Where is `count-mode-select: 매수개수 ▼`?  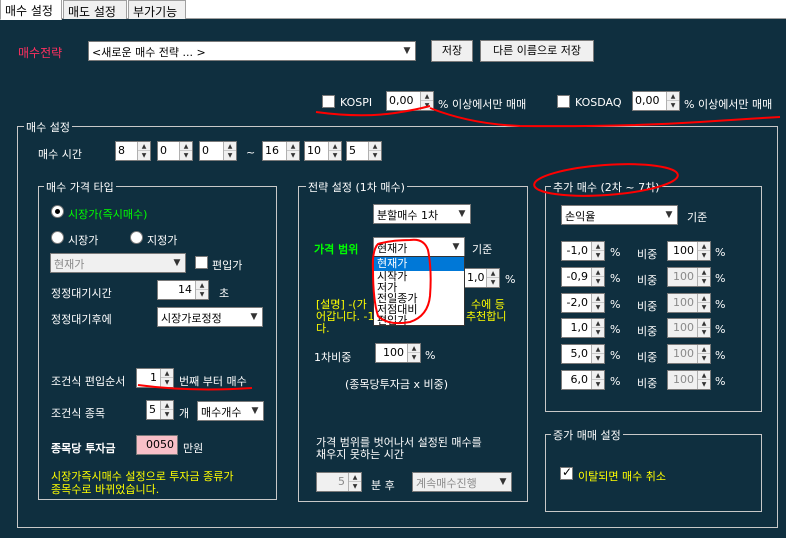
count-mode-select: 매수개수 ▼ is located at coordinates (230, 411).